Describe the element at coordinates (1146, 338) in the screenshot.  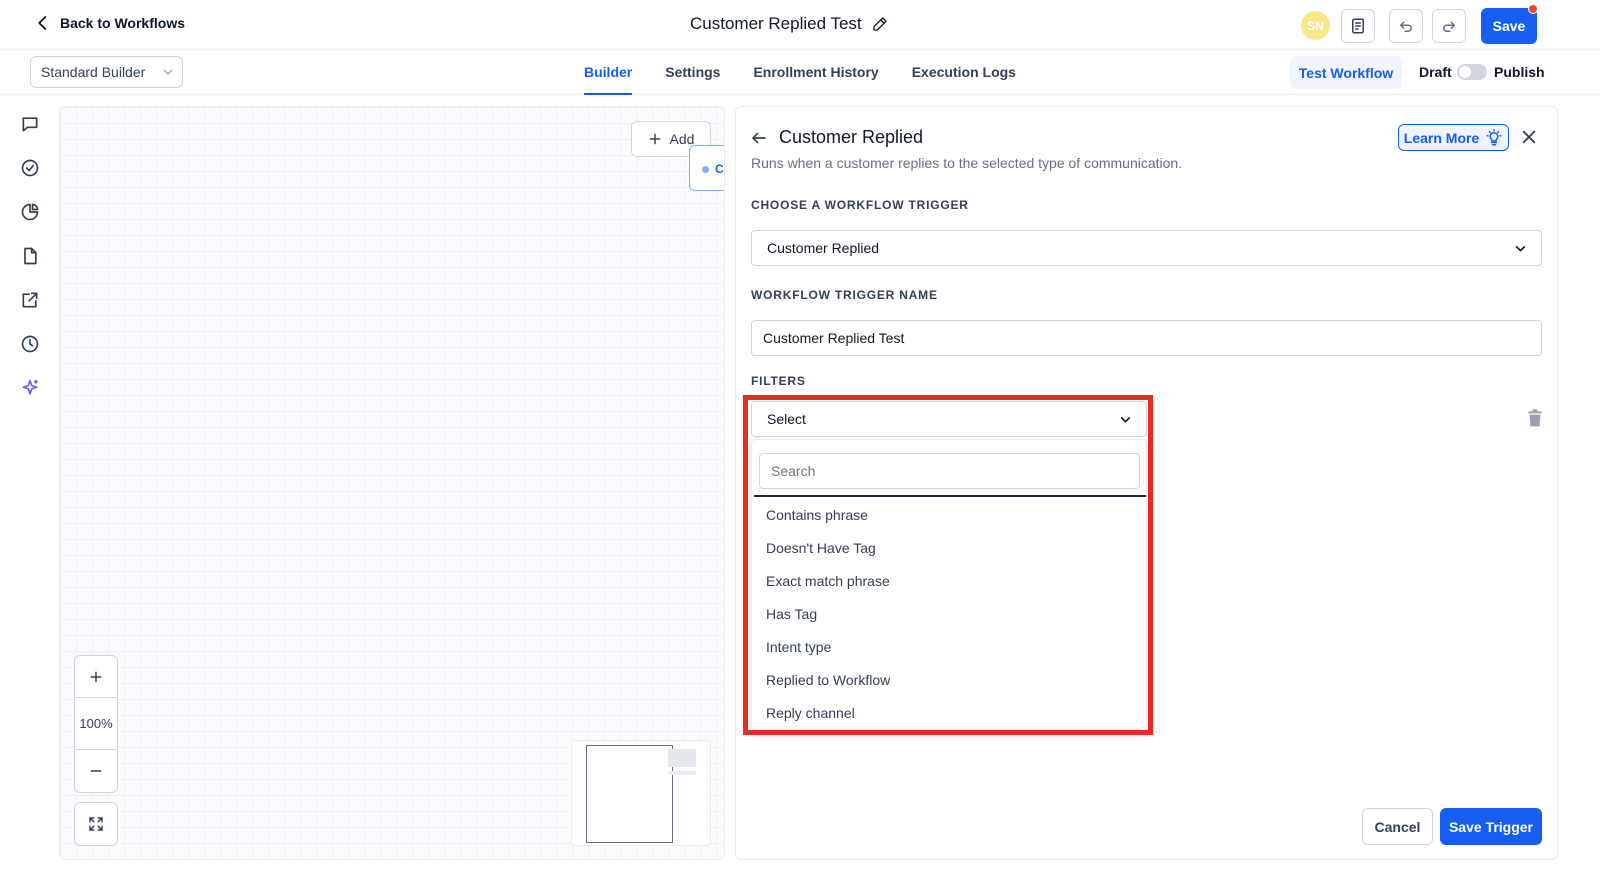
I see `trigger-name-input: Customer Replied Test` at that location.